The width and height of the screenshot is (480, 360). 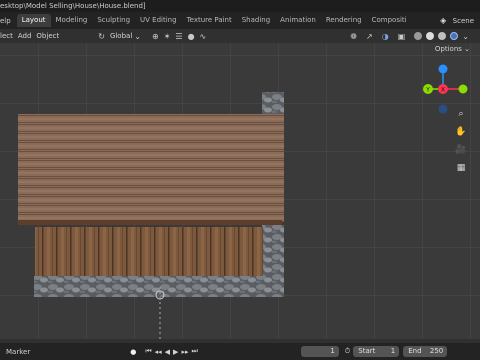 I want to click on end-frame-field: End 250, so click(x=425, y=351).